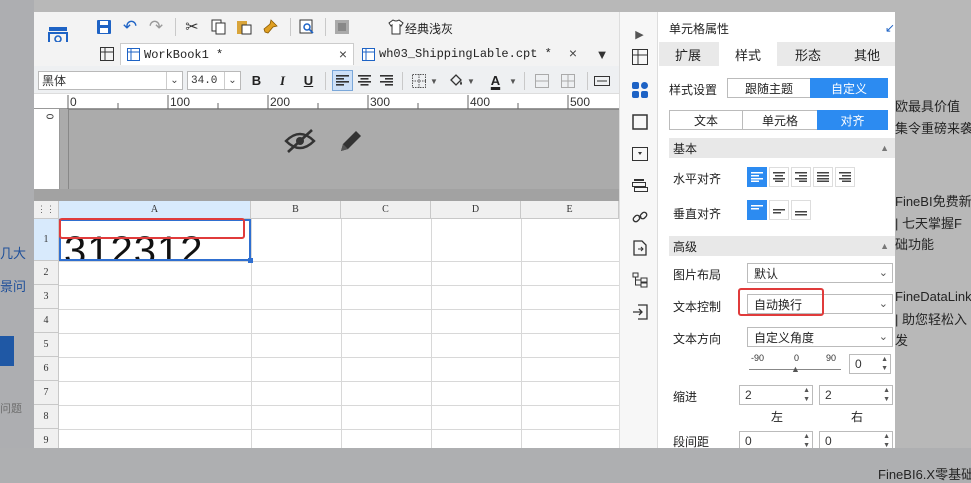 The width and height of the screenshot is (971, 483). What do you see at coordinates (849, 88) in the screenshot?
I see `custom-style-button: 自定义` at bounding box center [849, 88].